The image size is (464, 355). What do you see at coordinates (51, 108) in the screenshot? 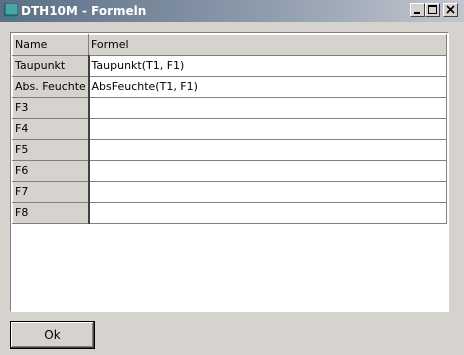
I see `row-name-cell: F3` at bounding box center [51, 108].